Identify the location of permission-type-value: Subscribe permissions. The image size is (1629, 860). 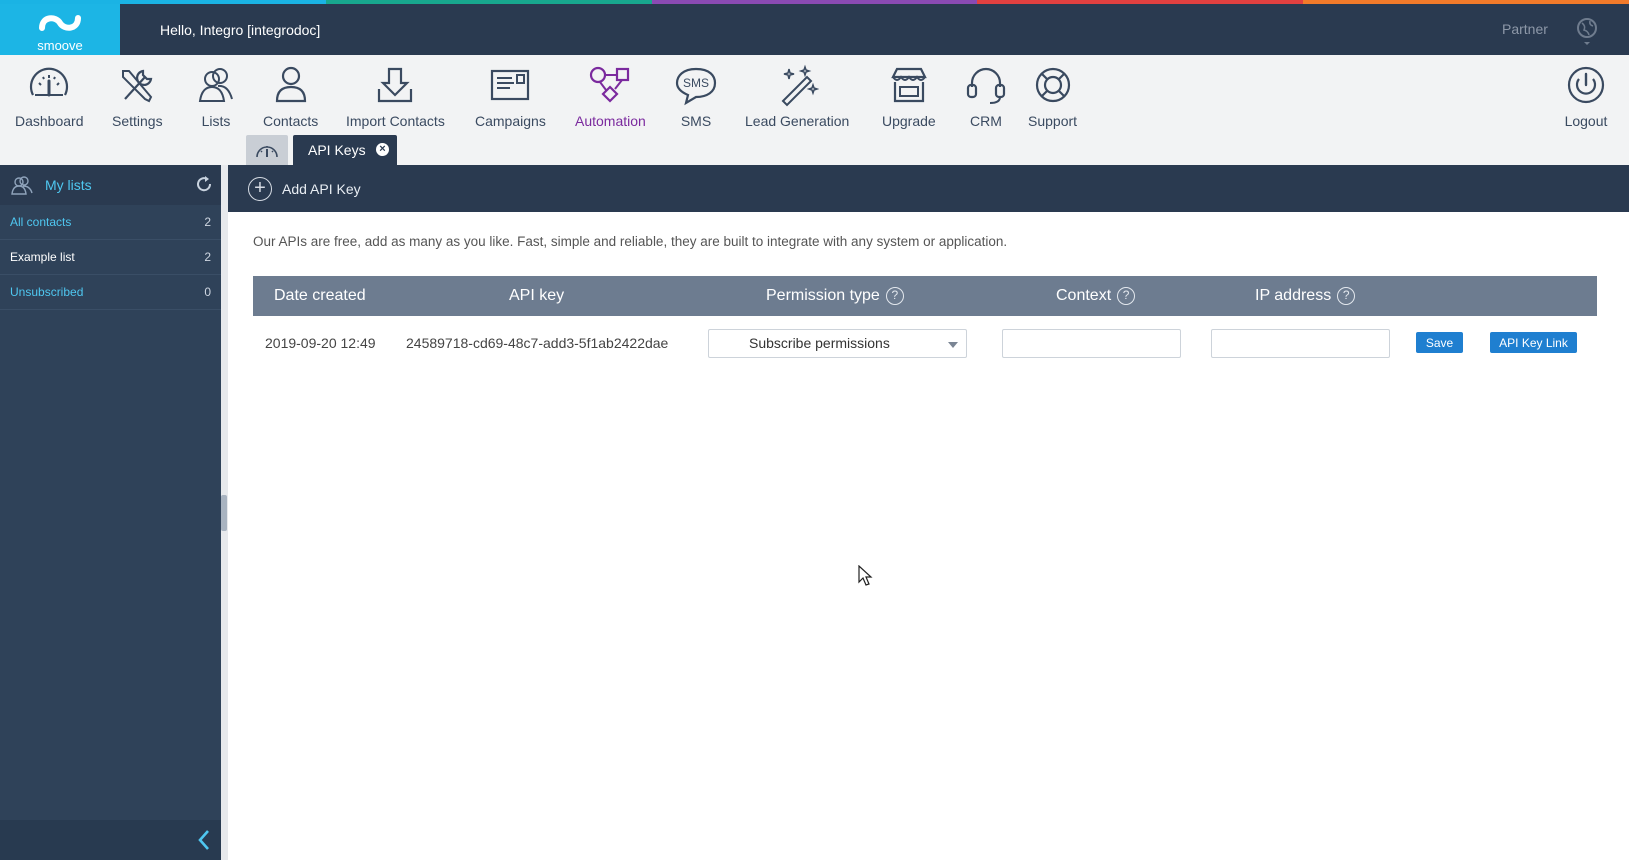
(819, 343).